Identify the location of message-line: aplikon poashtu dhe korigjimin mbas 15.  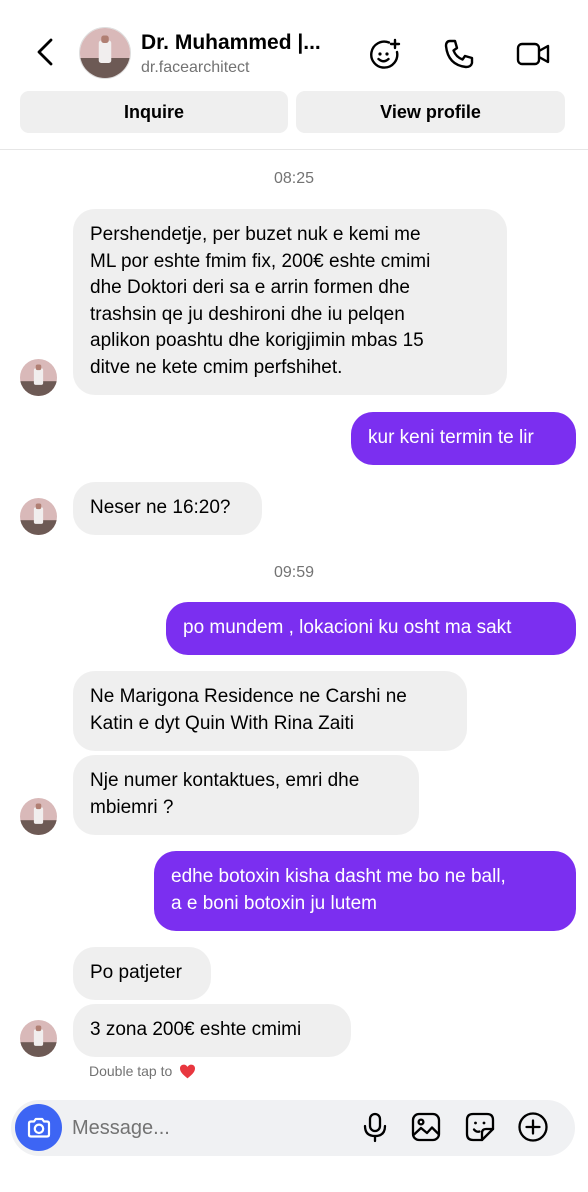
(257, 340).